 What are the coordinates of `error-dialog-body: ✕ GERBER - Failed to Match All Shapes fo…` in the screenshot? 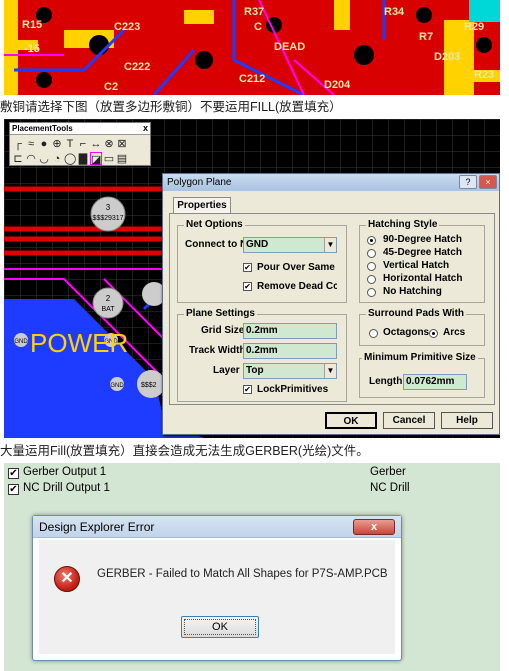 It's located at (217, 597).